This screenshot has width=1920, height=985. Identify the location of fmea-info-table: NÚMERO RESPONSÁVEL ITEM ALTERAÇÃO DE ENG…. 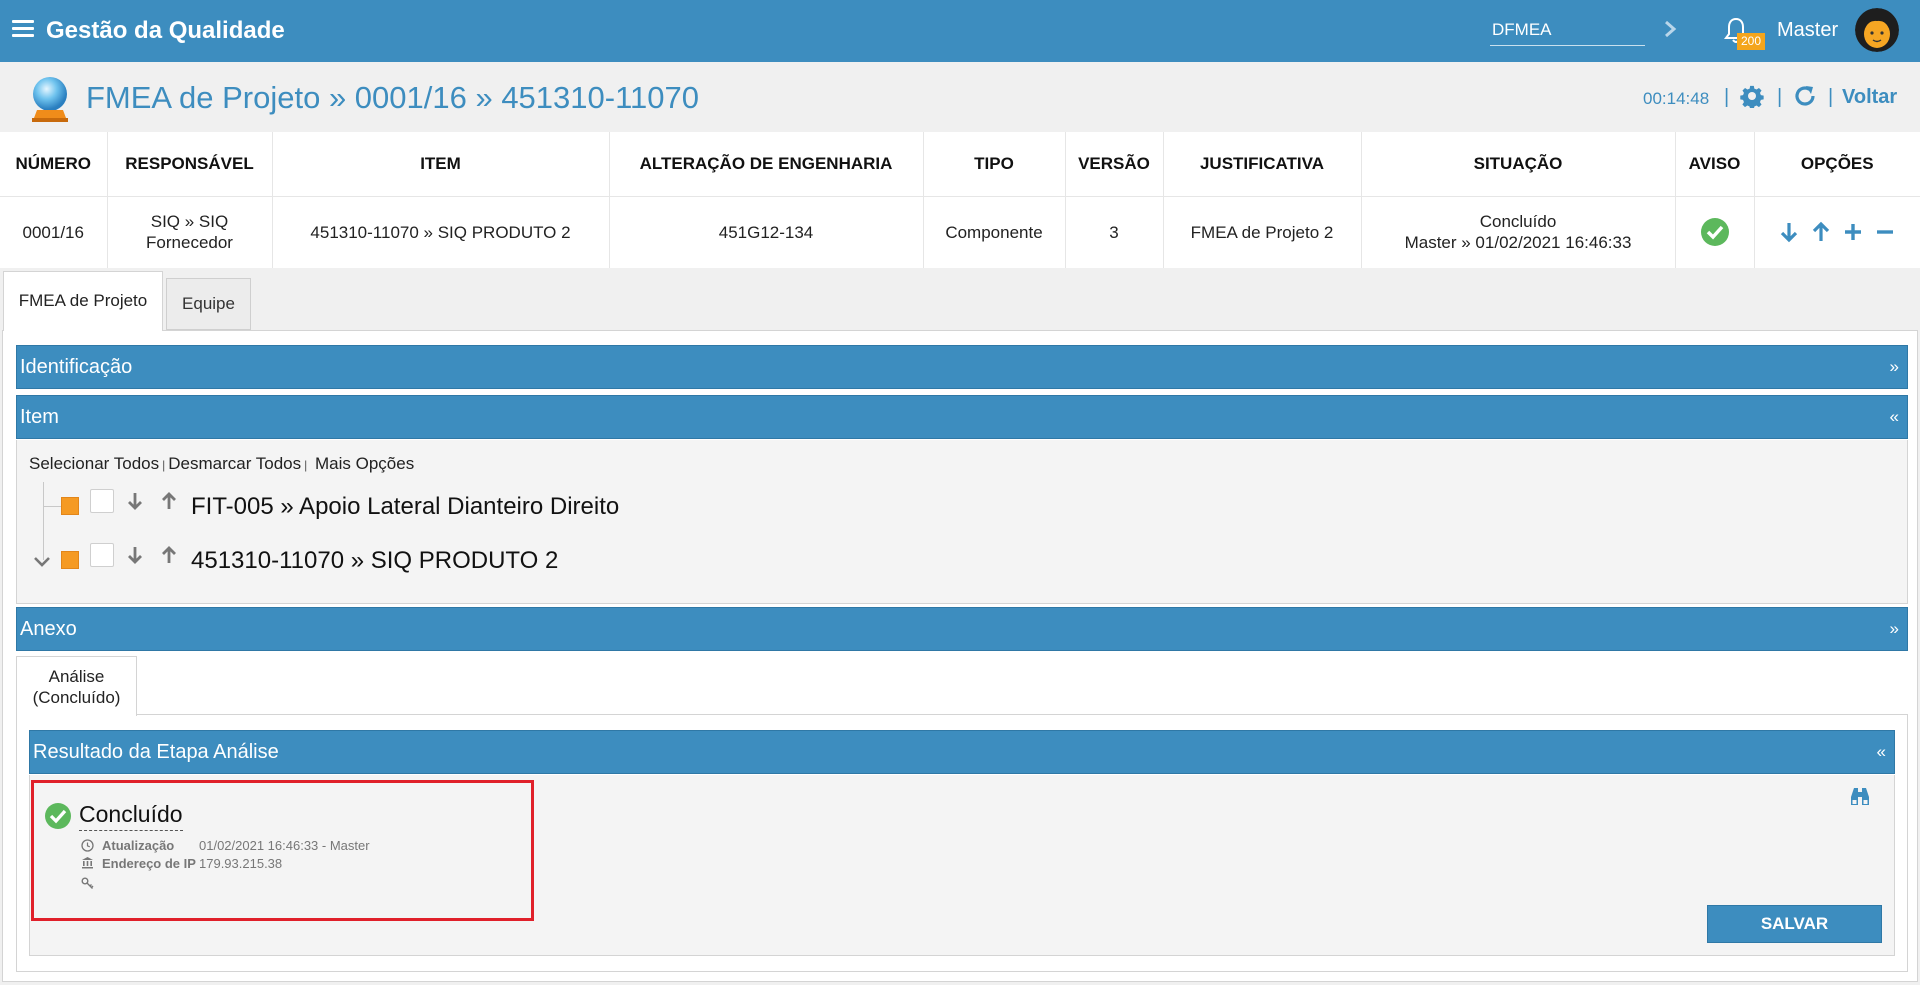
(960, 200).